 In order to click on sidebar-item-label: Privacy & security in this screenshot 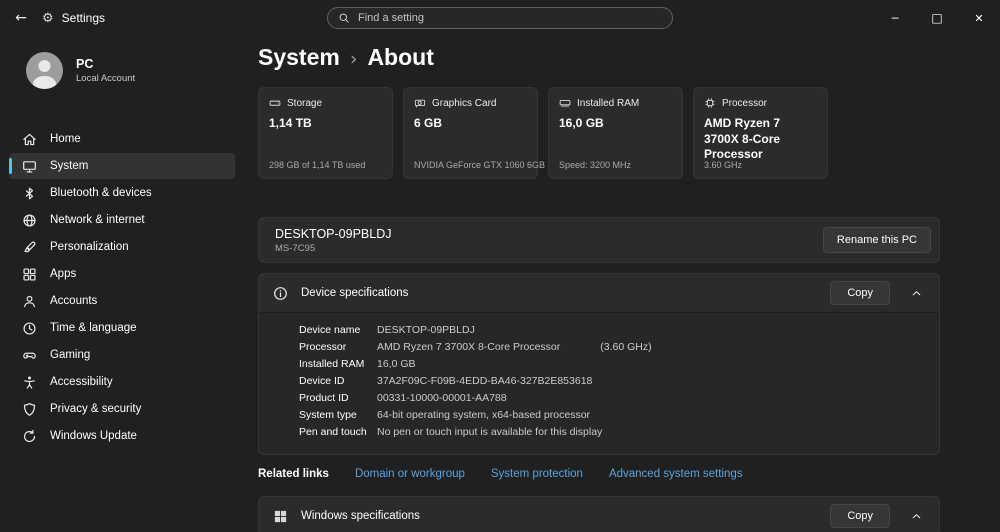, I will do `click(96, 409)`.